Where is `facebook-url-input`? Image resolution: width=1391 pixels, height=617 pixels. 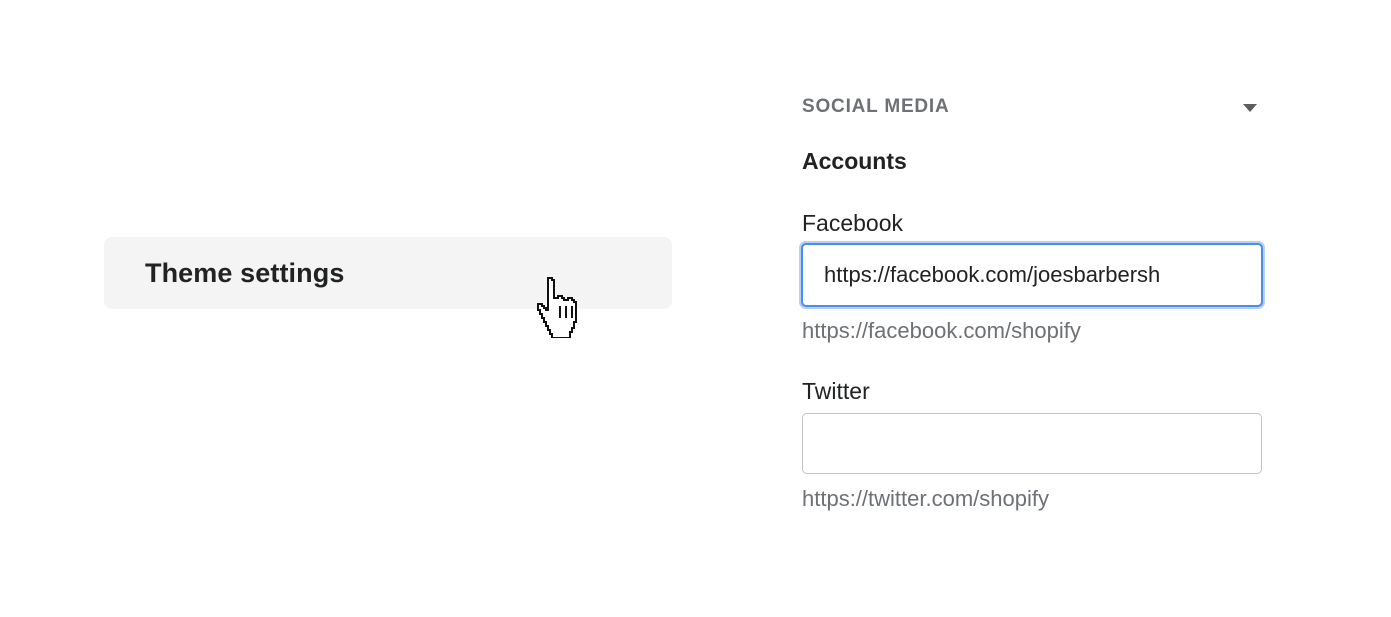 facebook-url-input is located at coordinates (1032, 275).